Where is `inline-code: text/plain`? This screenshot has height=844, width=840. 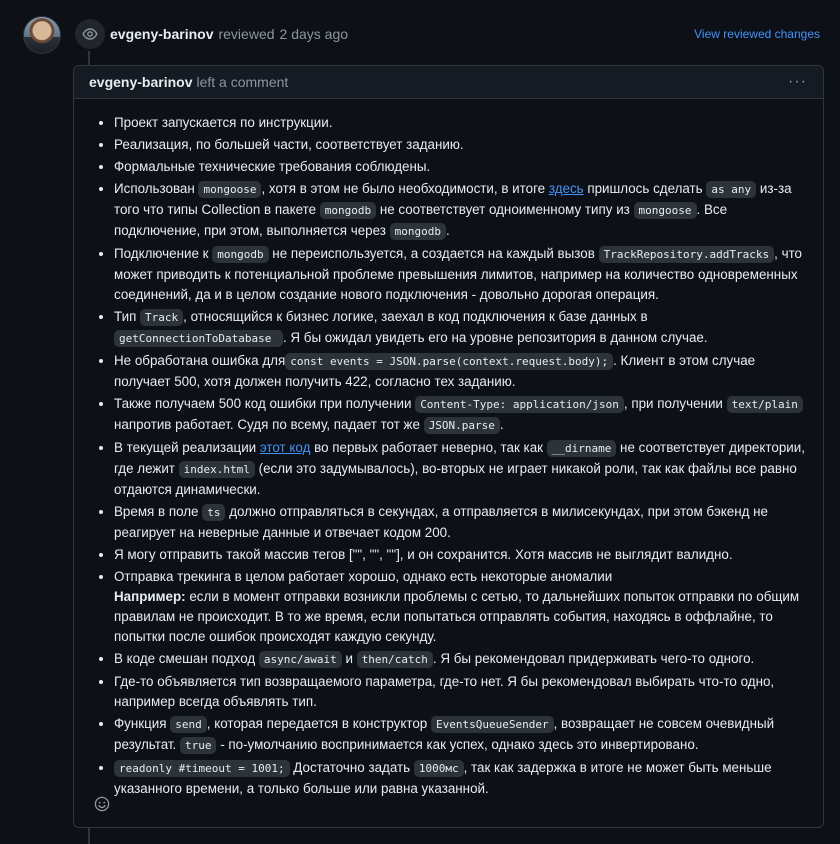
inline-code: text/plain is located at coordinates (764, 404).